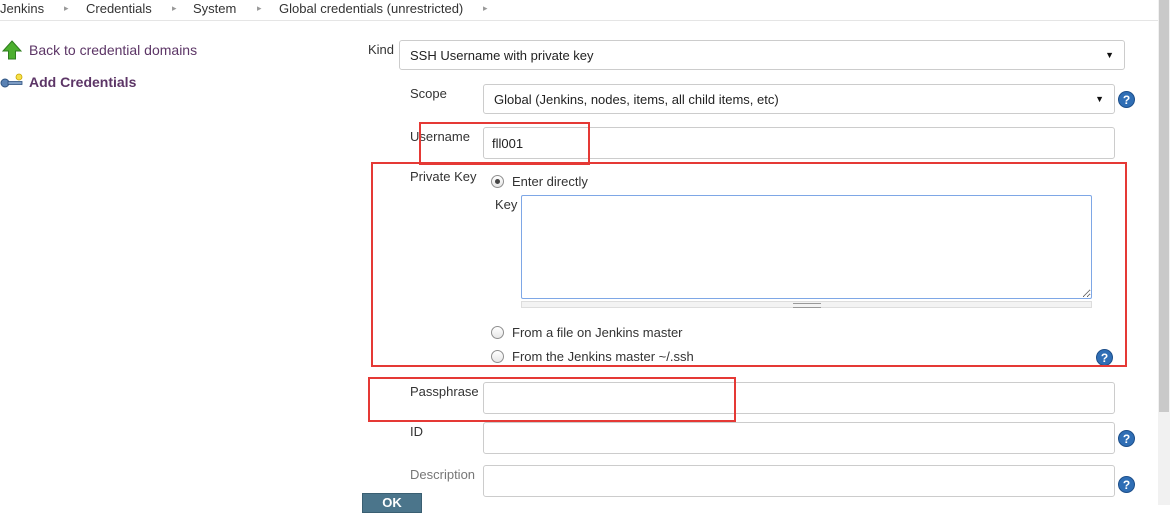  What do you see at coordinates (1126, 438) in the screenshot?
I see `id-help-icon: ?` at bounding box center [1126, 438].